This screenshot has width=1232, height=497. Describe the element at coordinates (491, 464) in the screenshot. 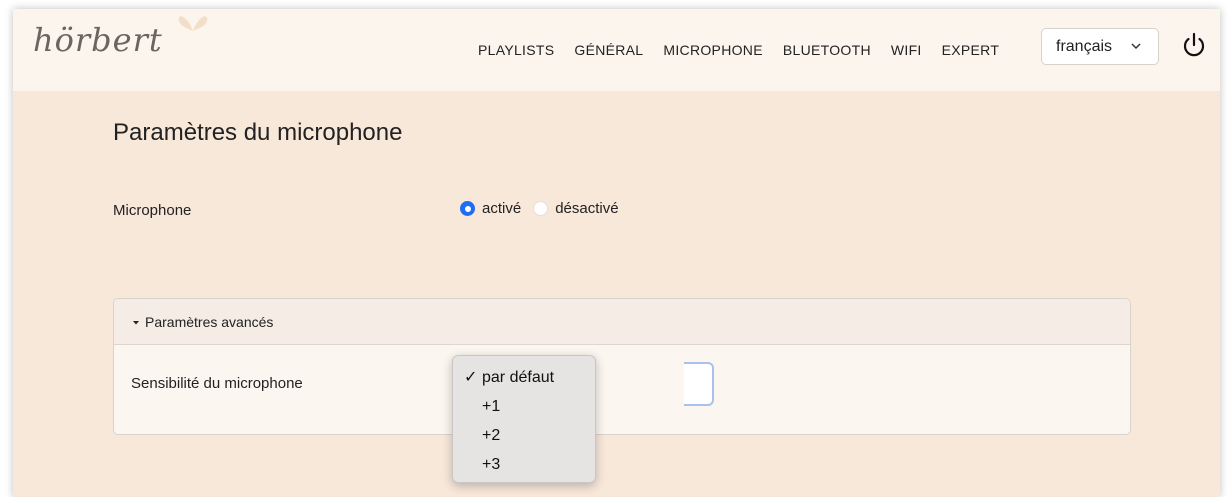

I see `dropdown-option-label: +3` at that location.